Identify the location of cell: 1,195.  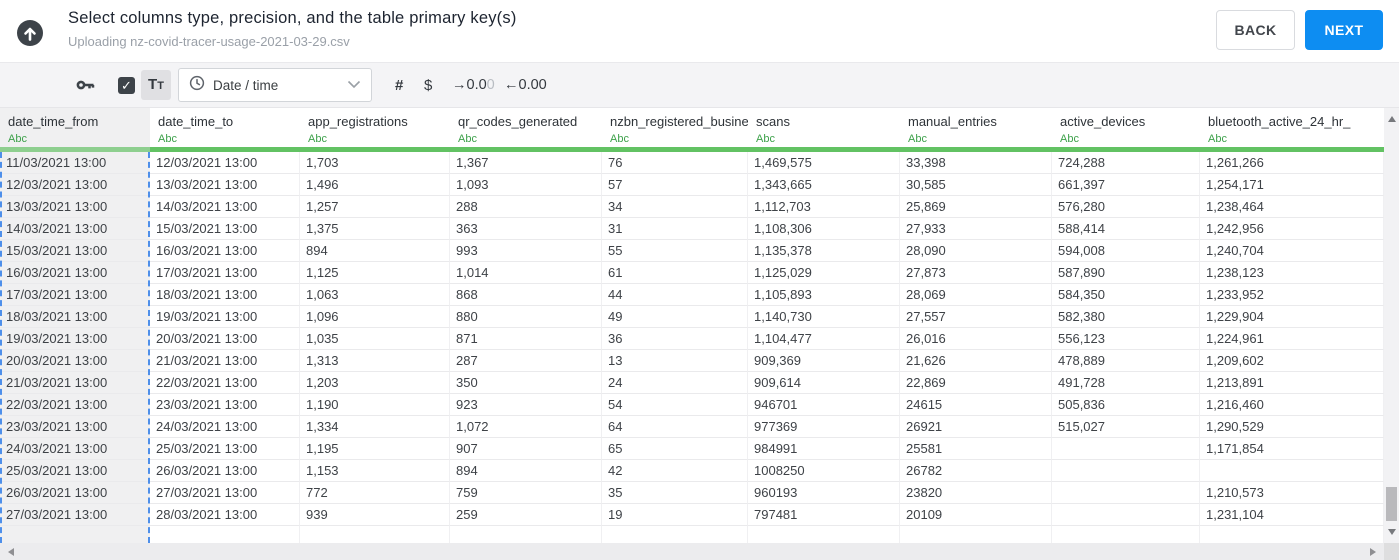
(375, 449).